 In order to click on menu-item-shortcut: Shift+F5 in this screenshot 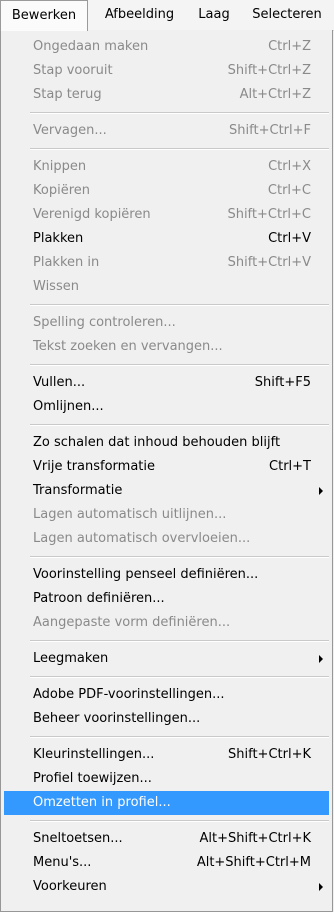, I will do `click(282, 382)`.